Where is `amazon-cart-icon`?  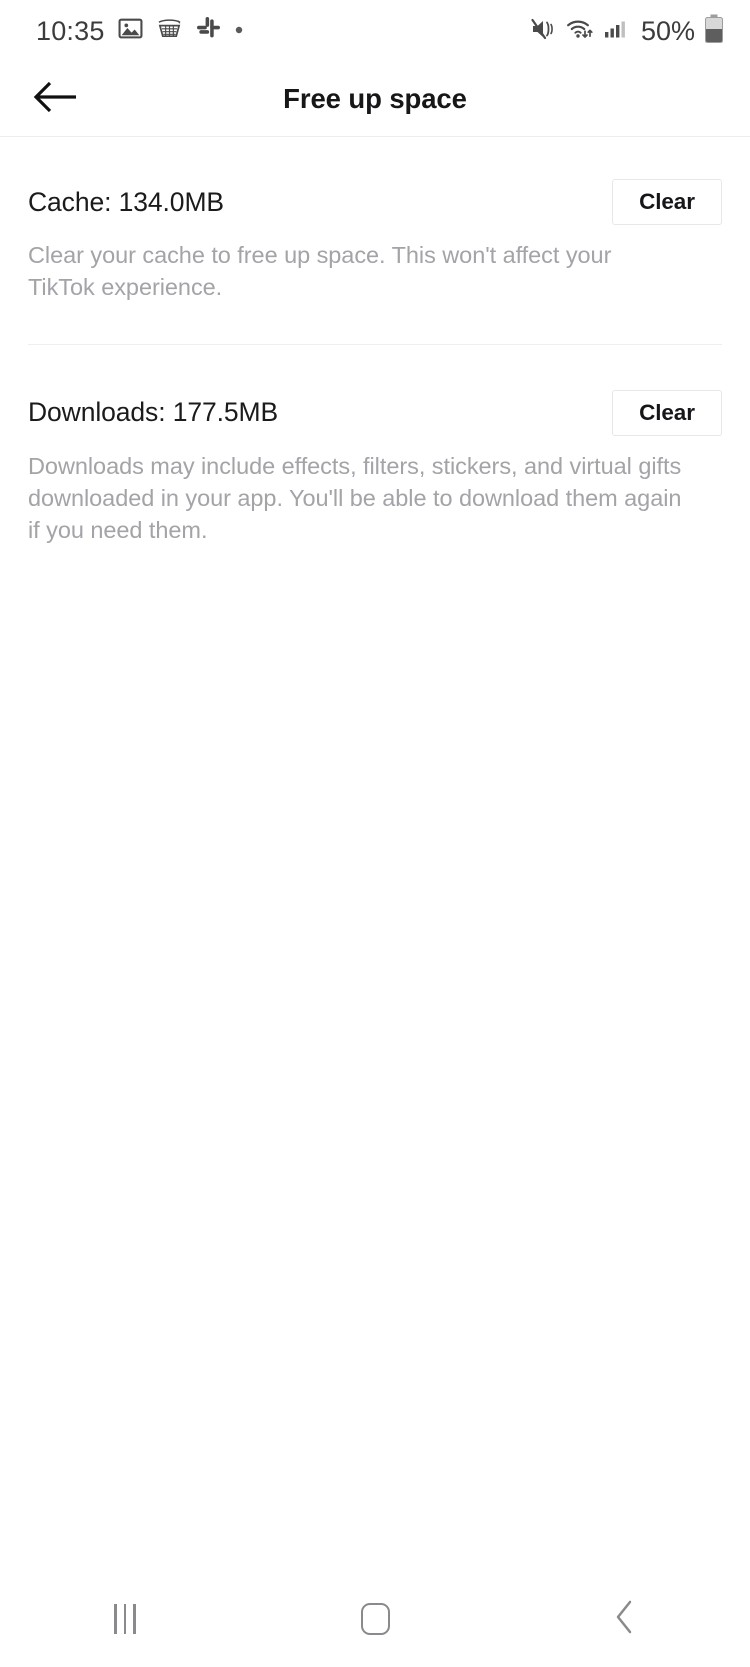
amazon-cart-icon is located at coordinates (169, 31).